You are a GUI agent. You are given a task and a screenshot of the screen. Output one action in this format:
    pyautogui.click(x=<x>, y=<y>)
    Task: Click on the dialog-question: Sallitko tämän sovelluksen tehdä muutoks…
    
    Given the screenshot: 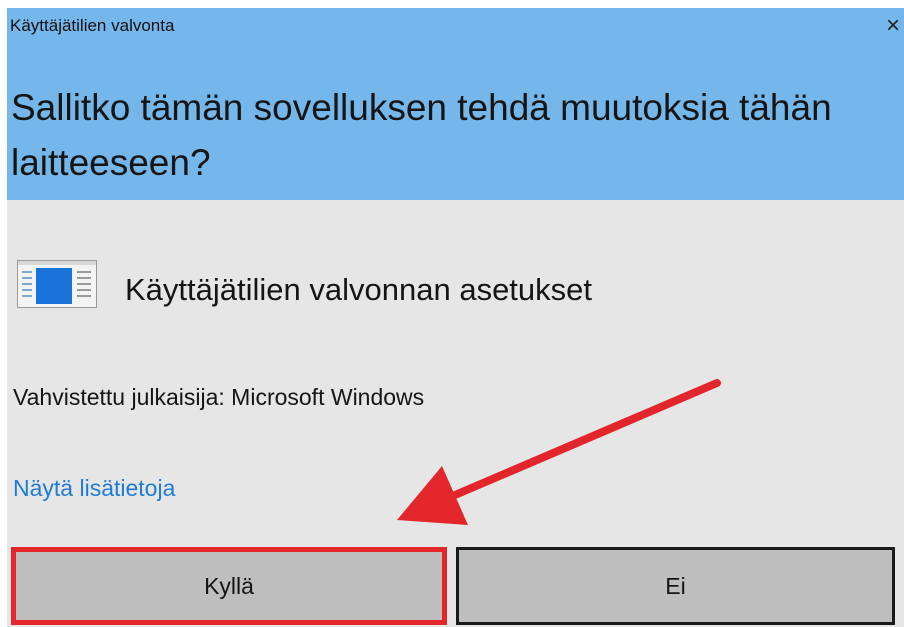 What is the action you would take?
    pyautogui.click(x=421, y=135)
    